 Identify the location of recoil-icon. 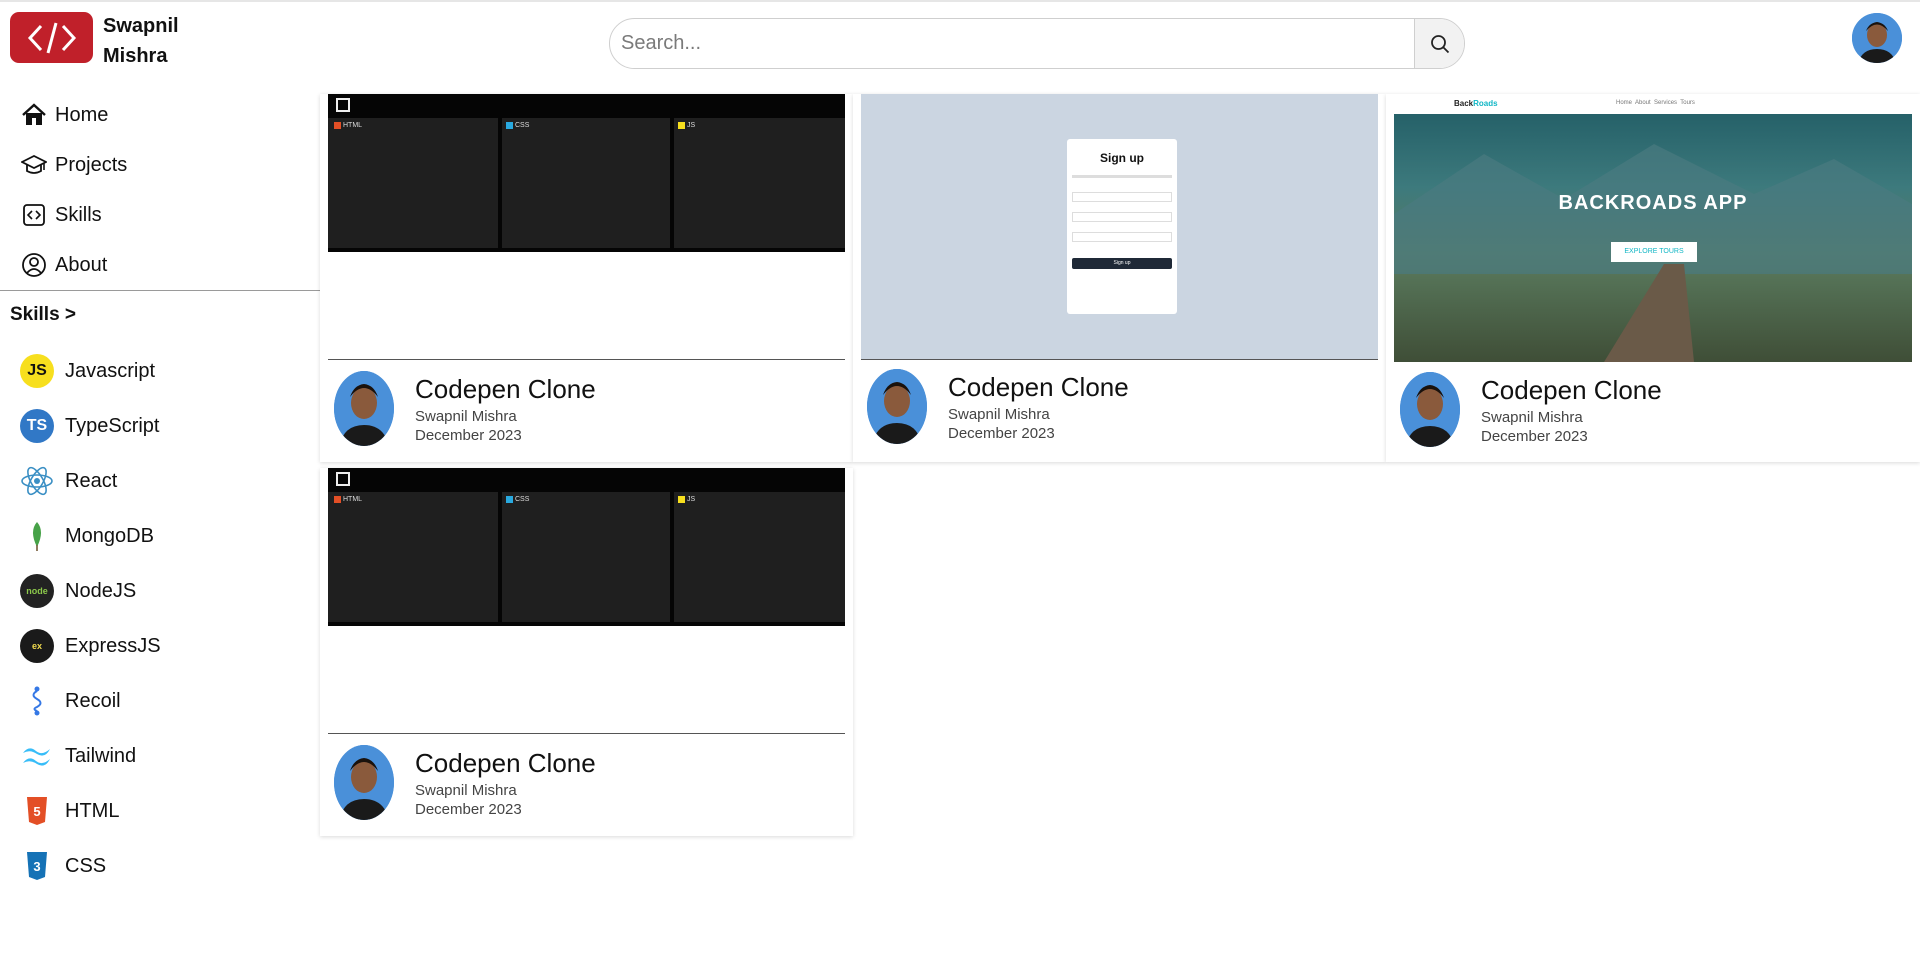
(37, 701).